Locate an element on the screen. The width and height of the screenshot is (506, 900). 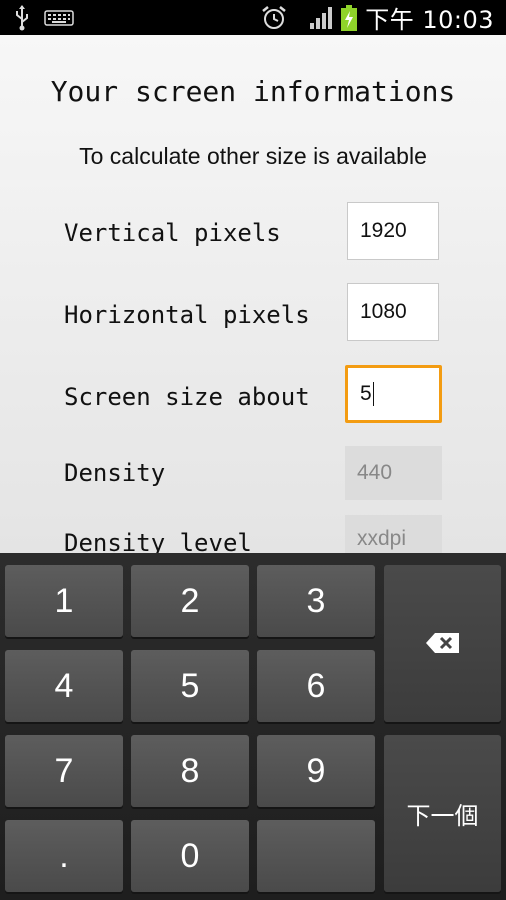
page-subtitle: To calculate other size is available is located at coordinates (253, 156).